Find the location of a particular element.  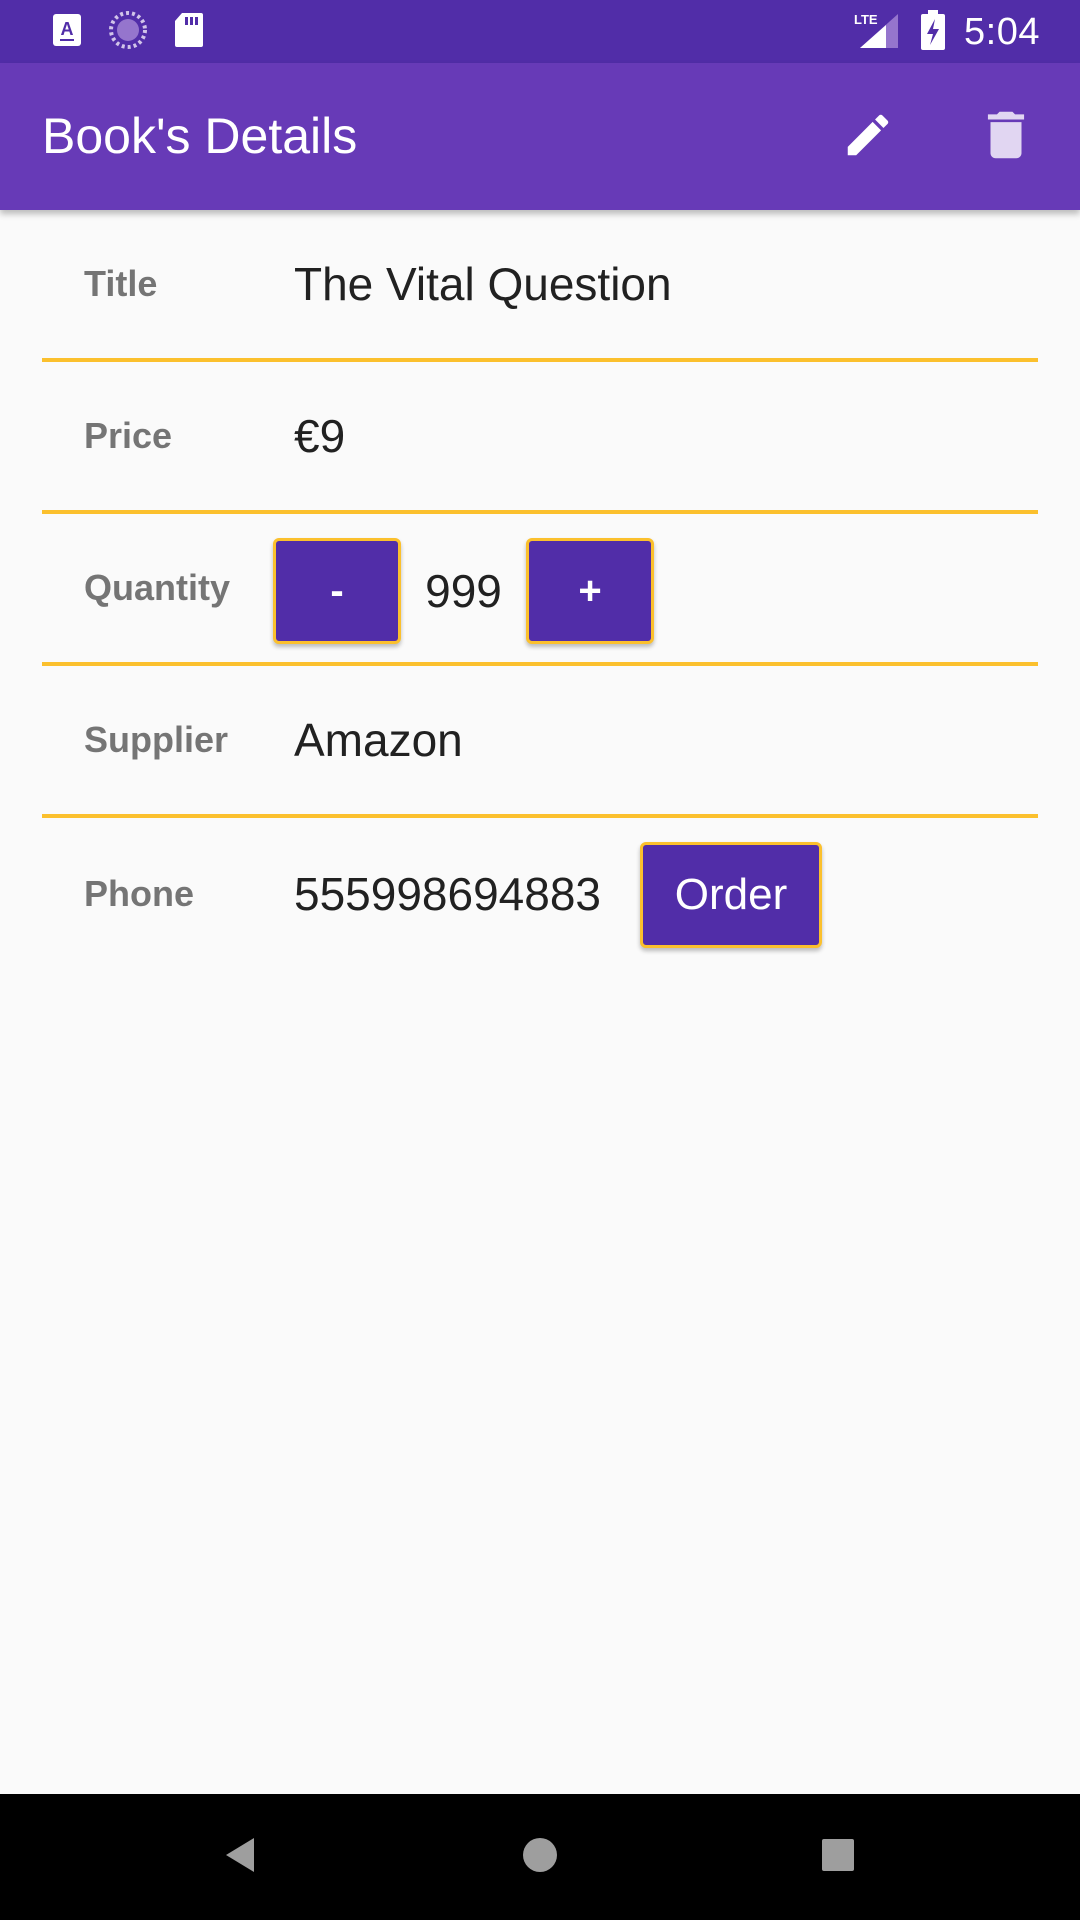

phone-row: Phone 555998694883 Order is located at coordinates (540, 894).